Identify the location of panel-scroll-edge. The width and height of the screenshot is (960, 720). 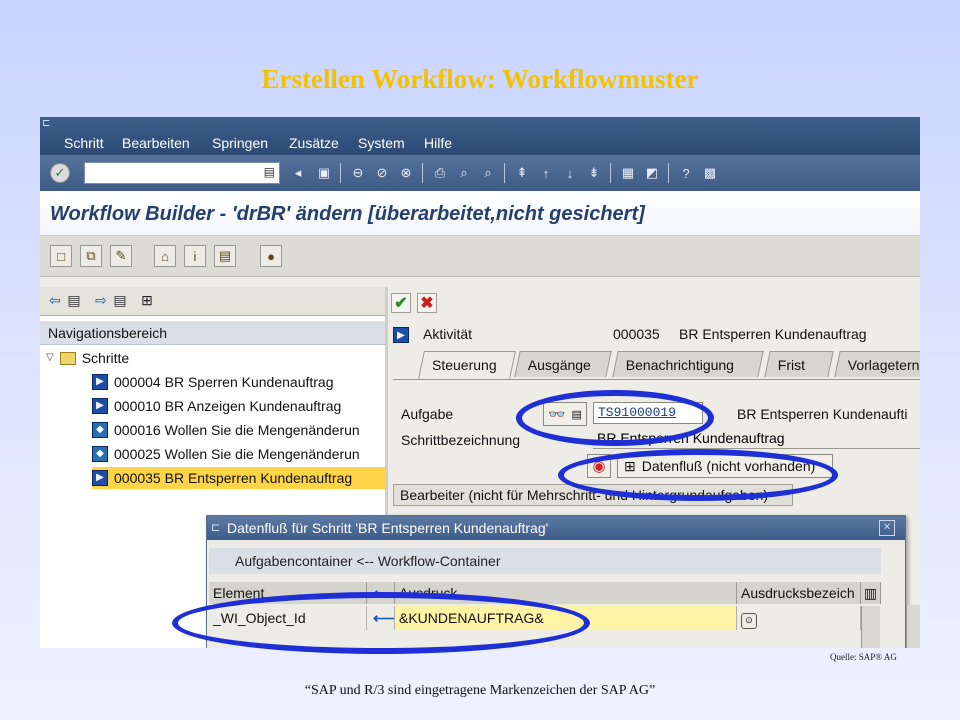
(913, 626).